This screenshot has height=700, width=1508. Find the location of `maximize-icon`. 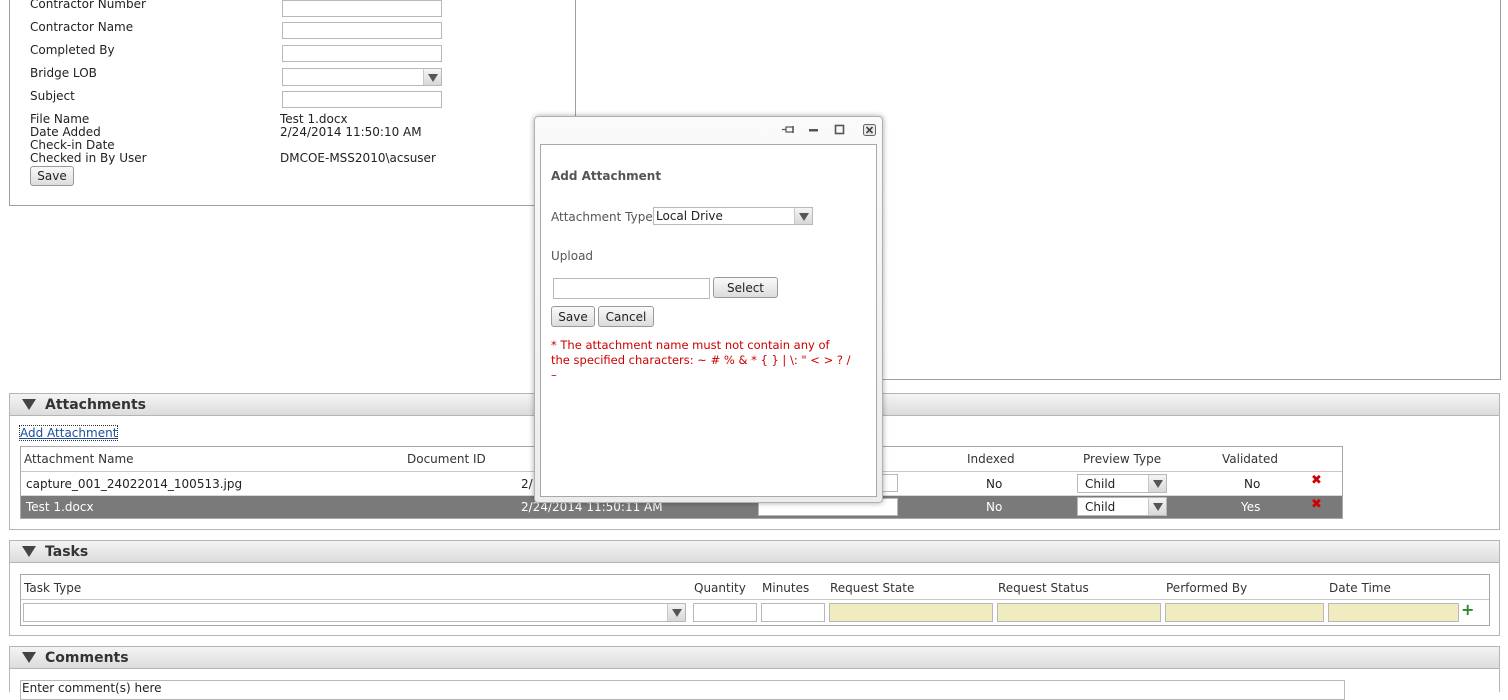

maximize-icon is located at coordinates (839, 129).